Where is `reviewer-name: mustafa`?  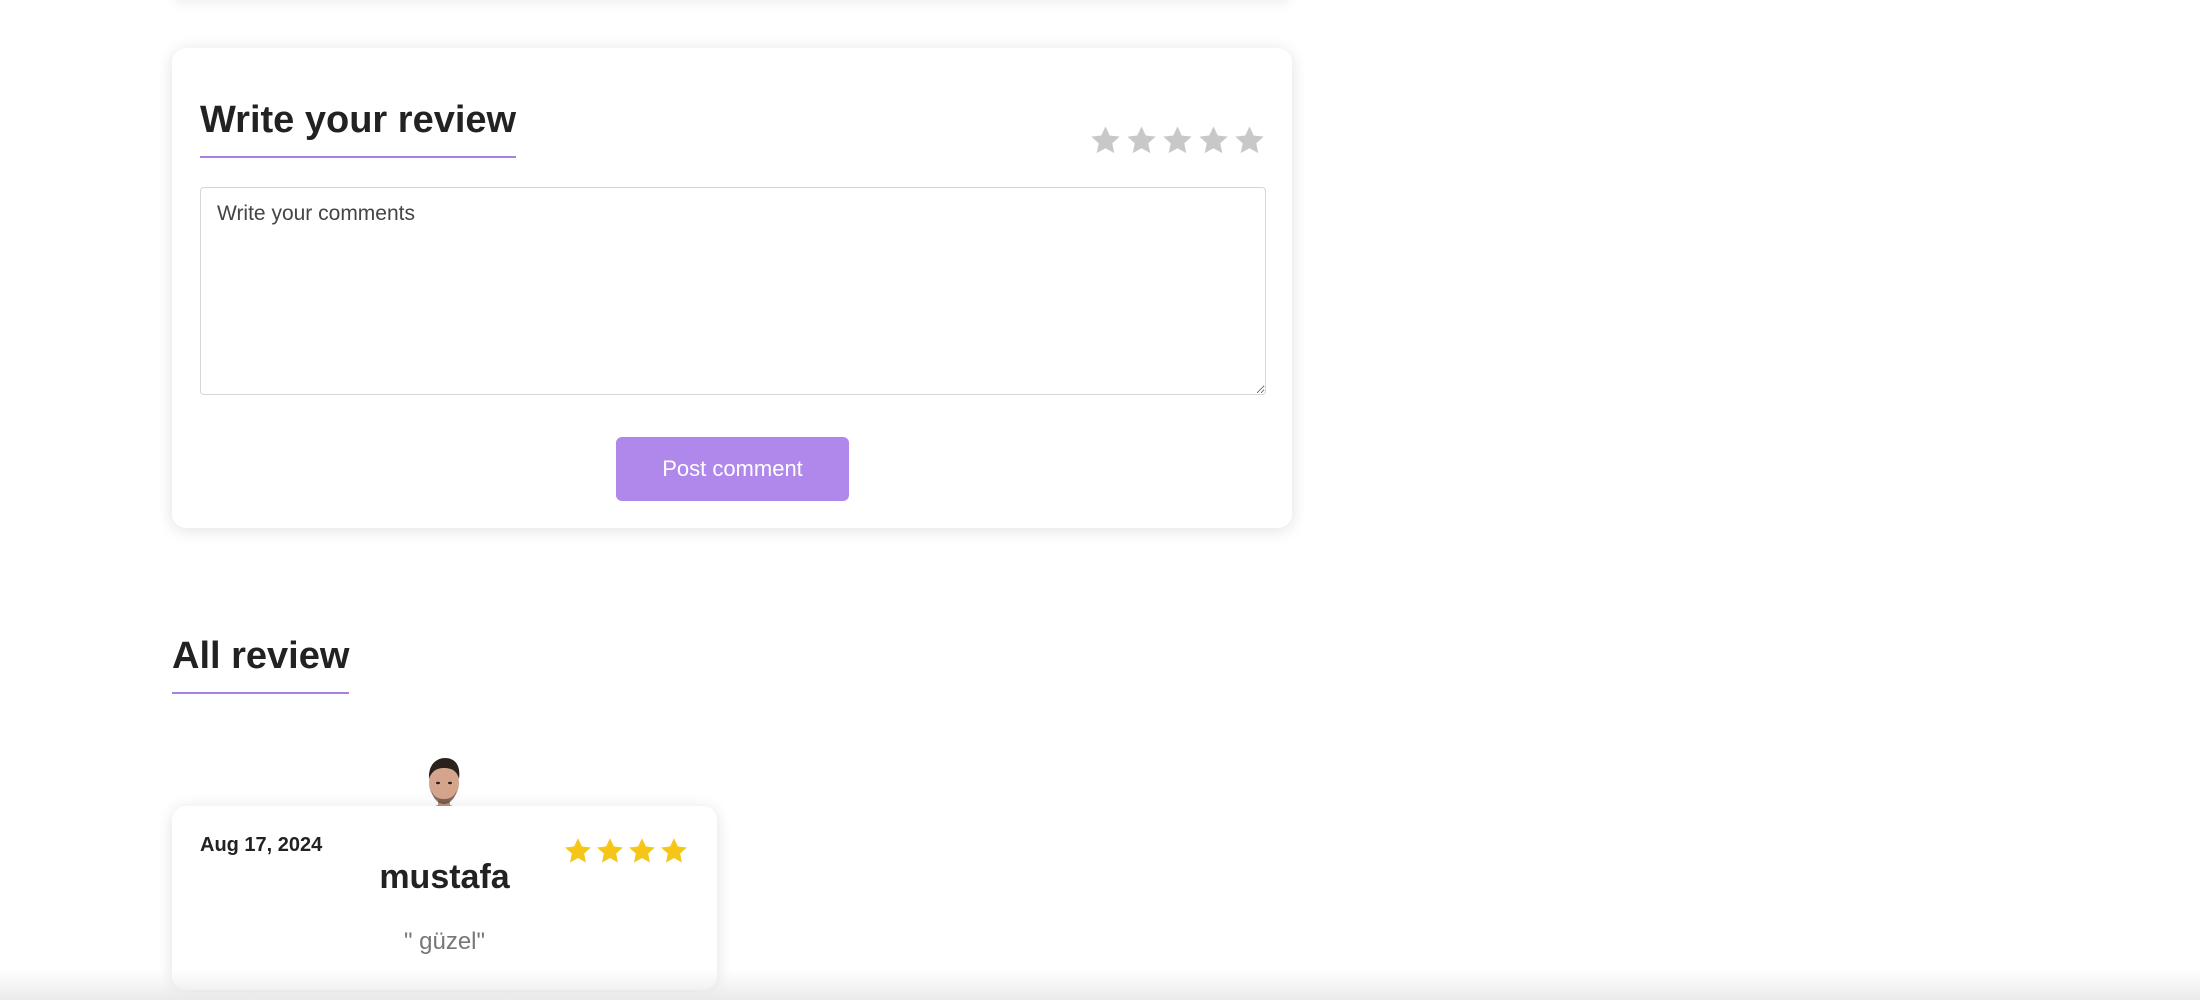
reviewer-name: mustafa is located at coordinates (444, 877).